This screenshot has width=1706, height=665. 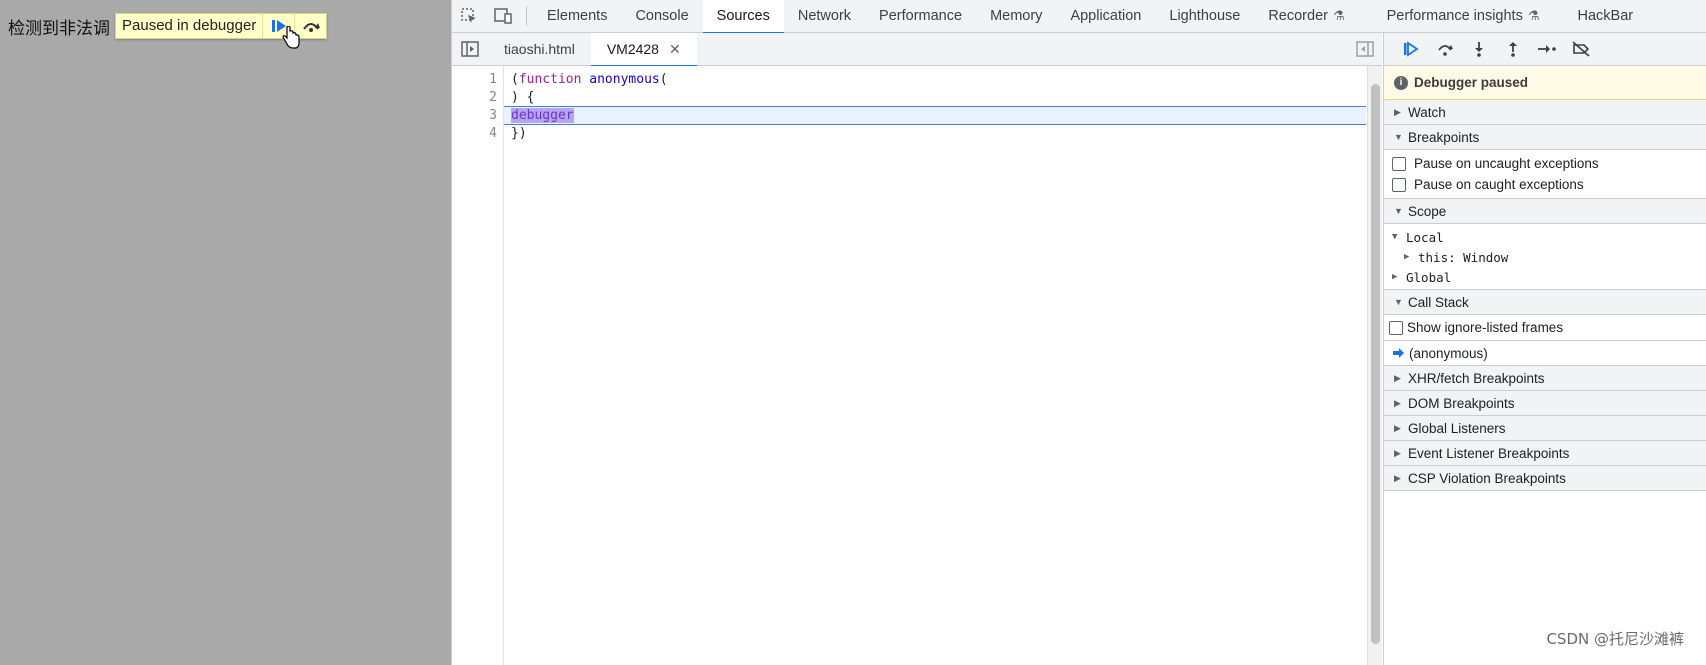 I want to click on debugger-paused-banner: i Debugger paused, so click(x=1545, y=83).